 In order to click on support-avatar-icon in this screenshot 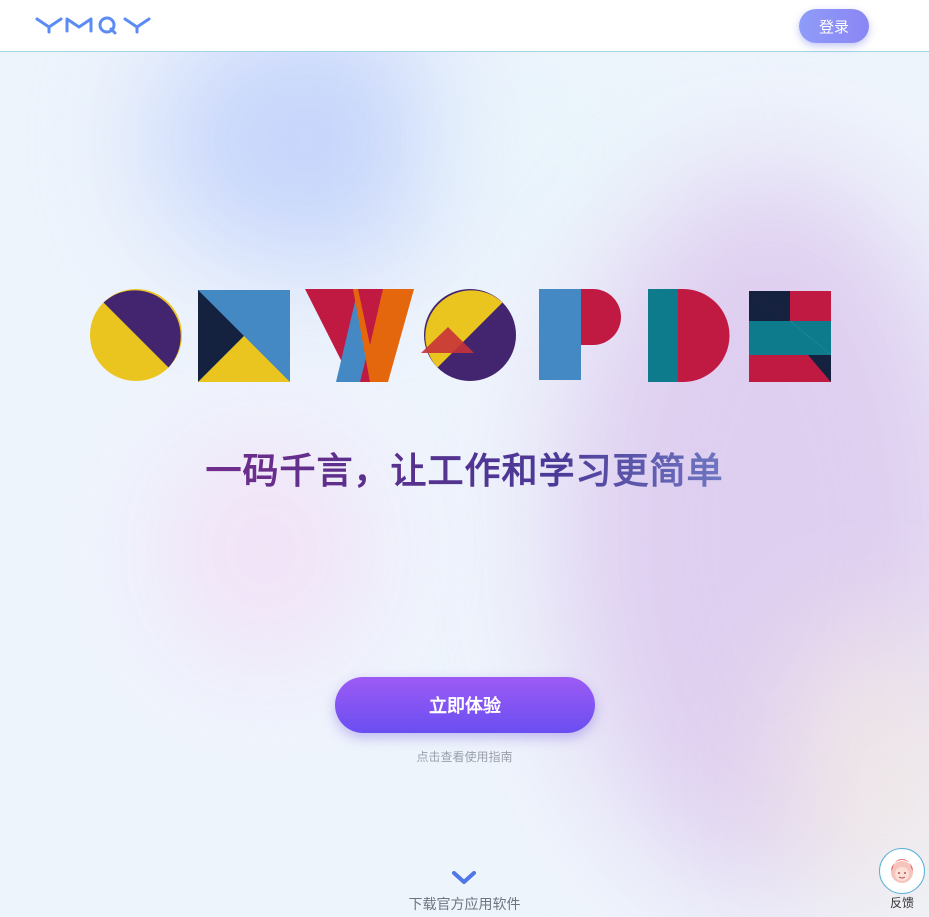, I will do `click(902, 871)`.